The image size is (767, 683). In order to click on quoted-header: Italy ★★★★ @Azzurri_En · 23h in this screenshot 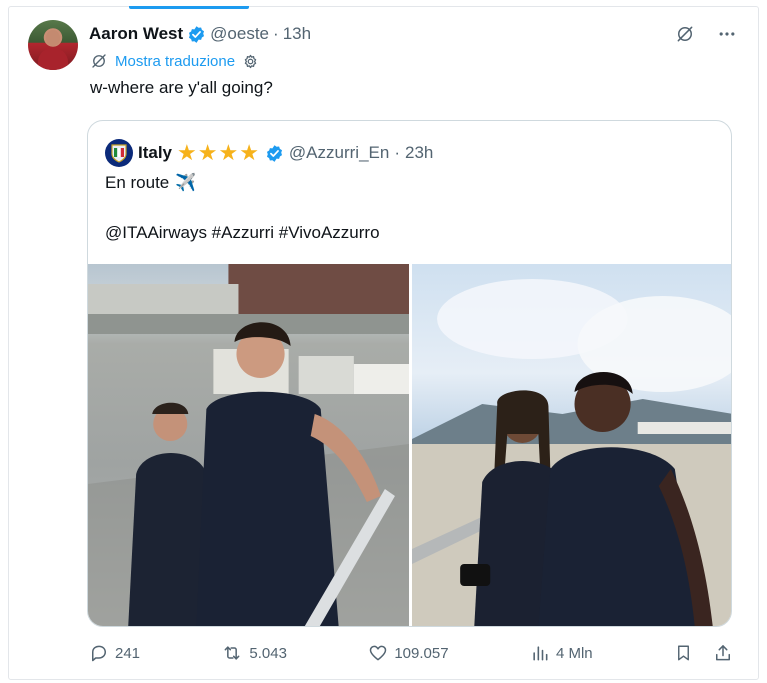, I will do `click(269, 153)`.